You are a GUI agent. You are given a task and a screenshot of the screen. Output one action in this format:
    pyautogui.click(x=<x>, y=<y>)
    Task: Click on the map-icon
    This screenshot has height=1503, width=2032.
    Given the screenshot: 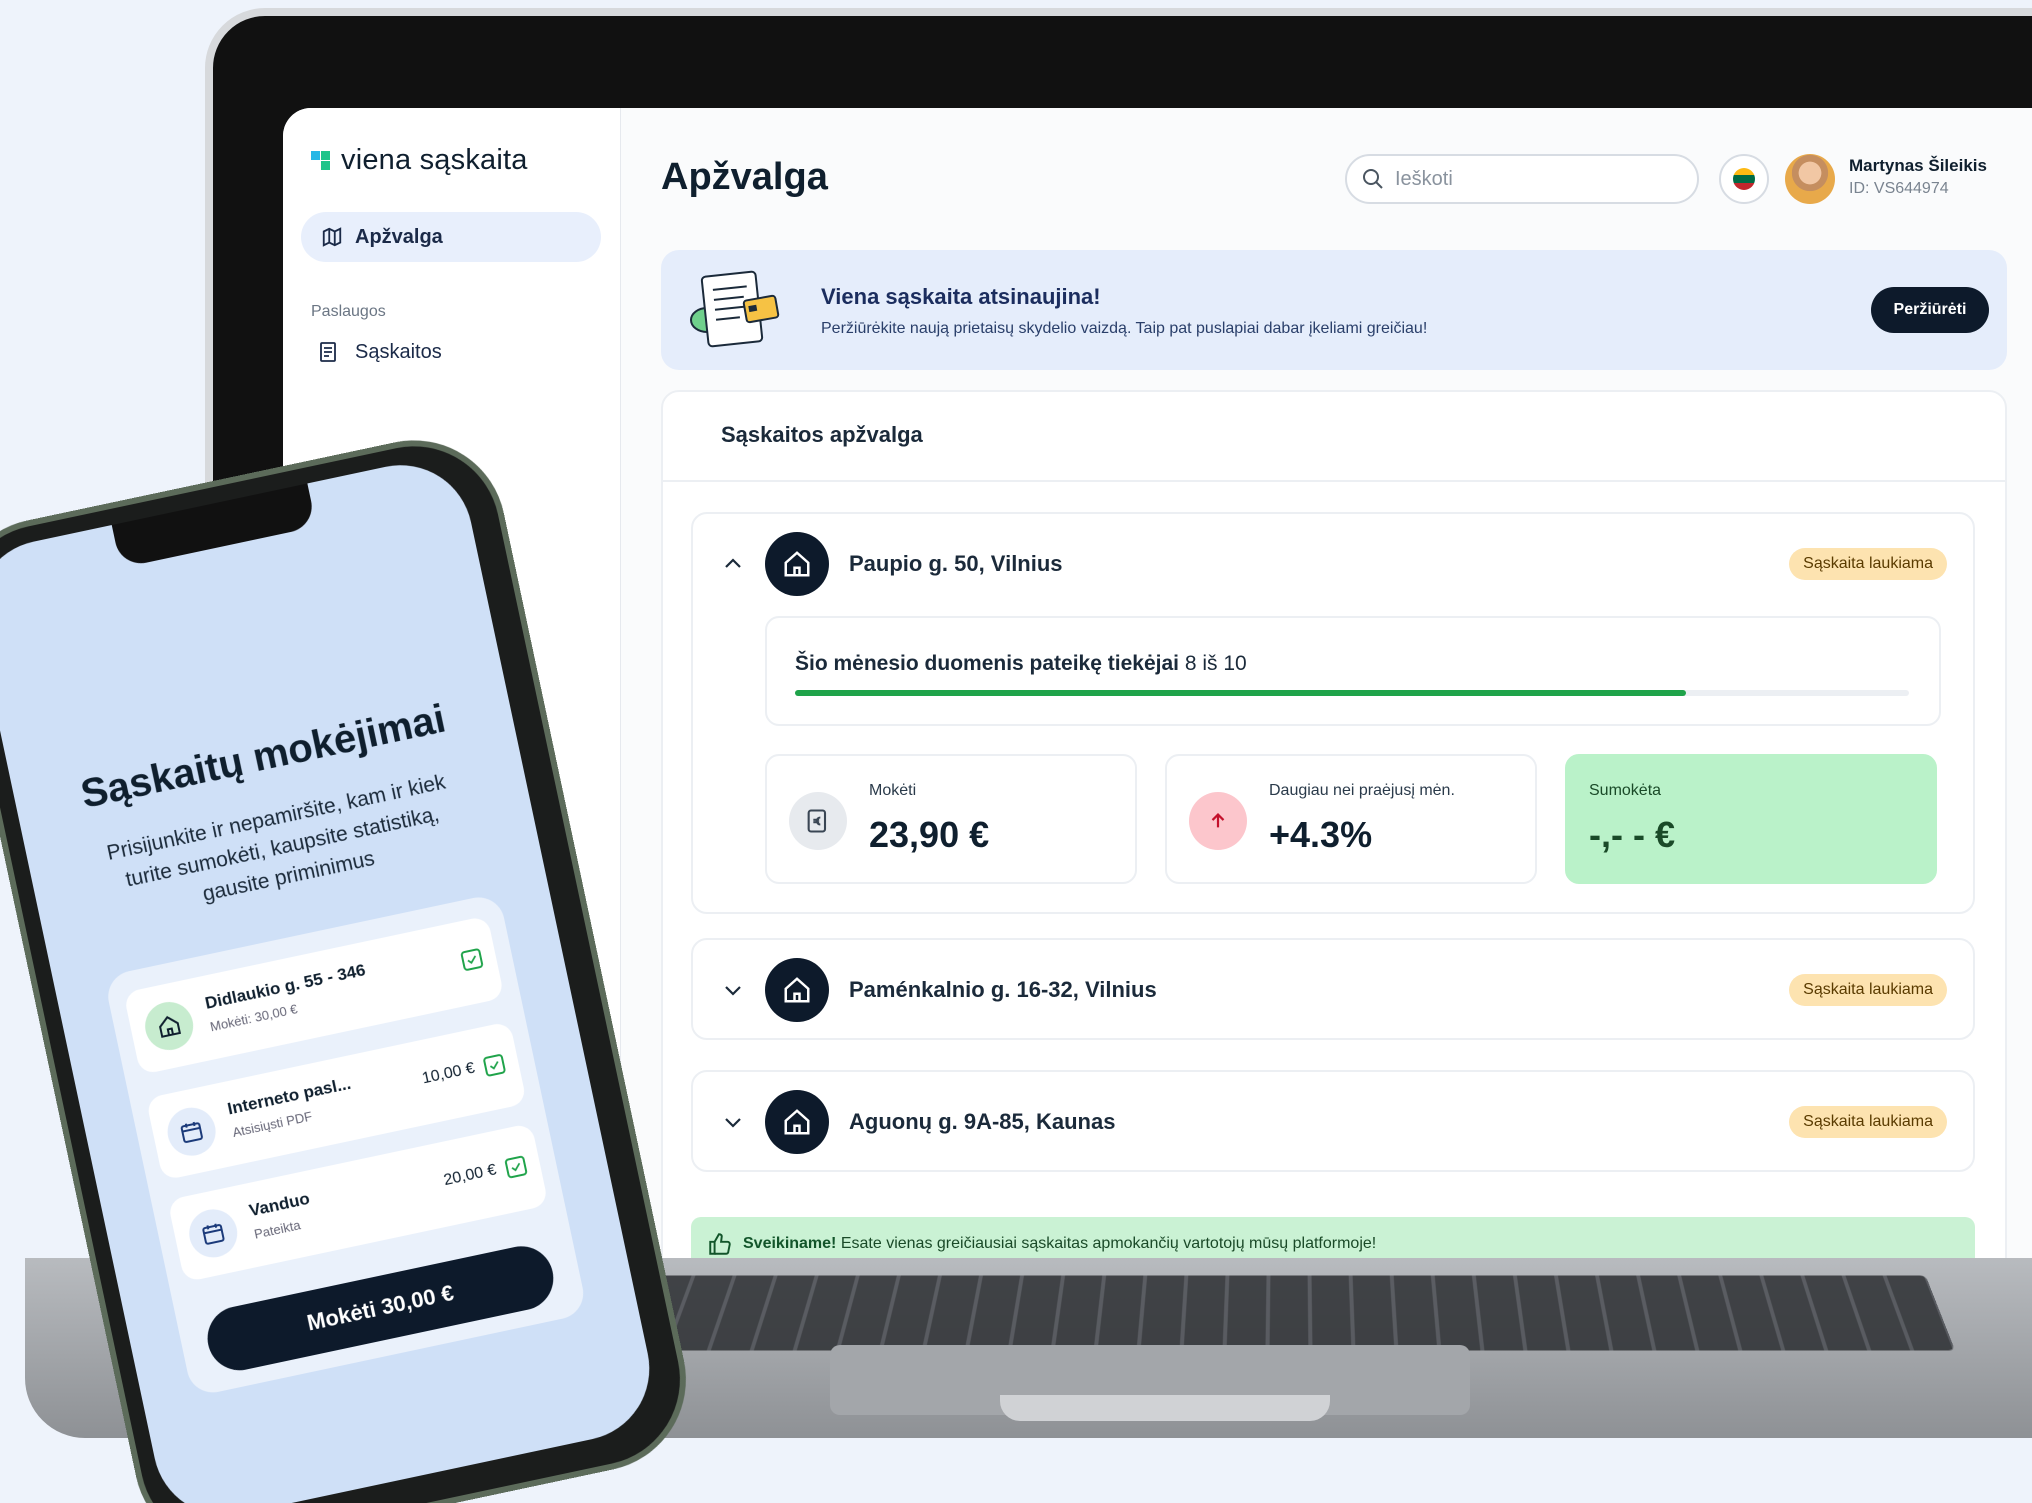 What is the action you would take?
    pyautogui.click(x=332, y=237)
    